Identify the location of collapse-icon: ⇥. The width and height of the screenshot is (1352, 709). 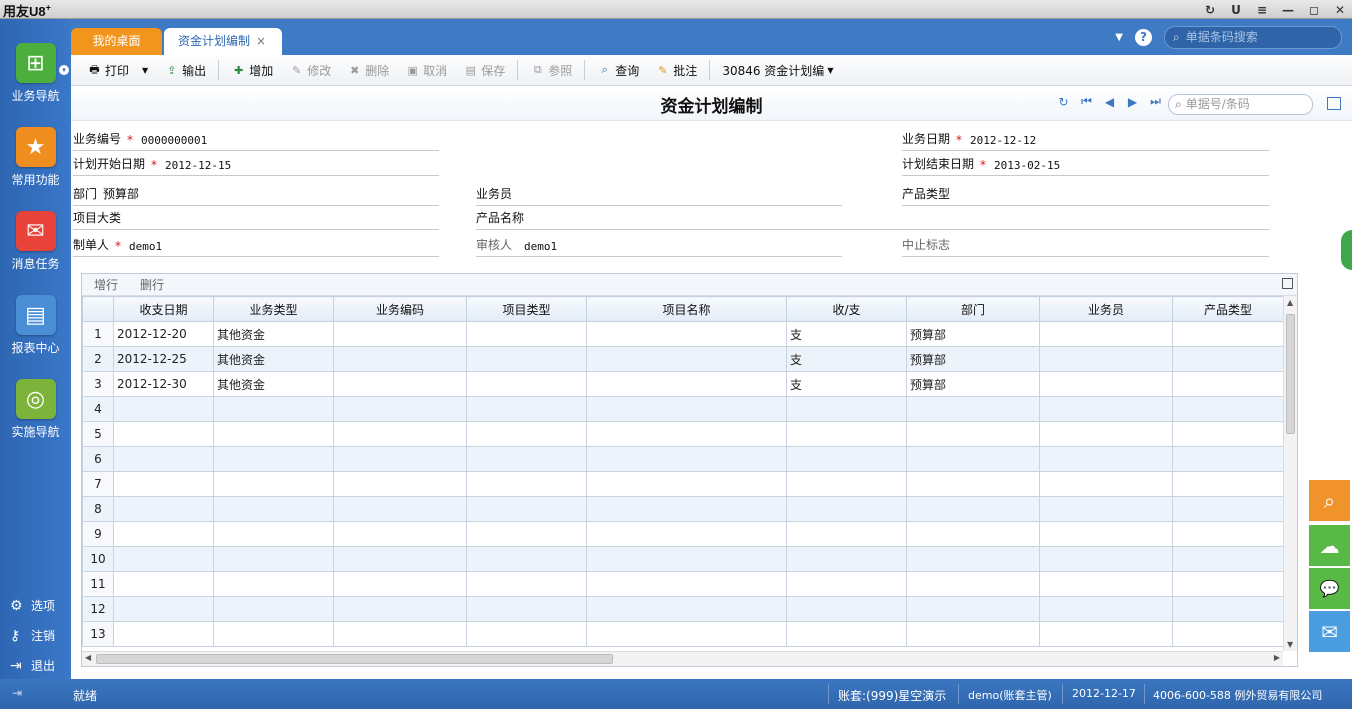
(17, 693).